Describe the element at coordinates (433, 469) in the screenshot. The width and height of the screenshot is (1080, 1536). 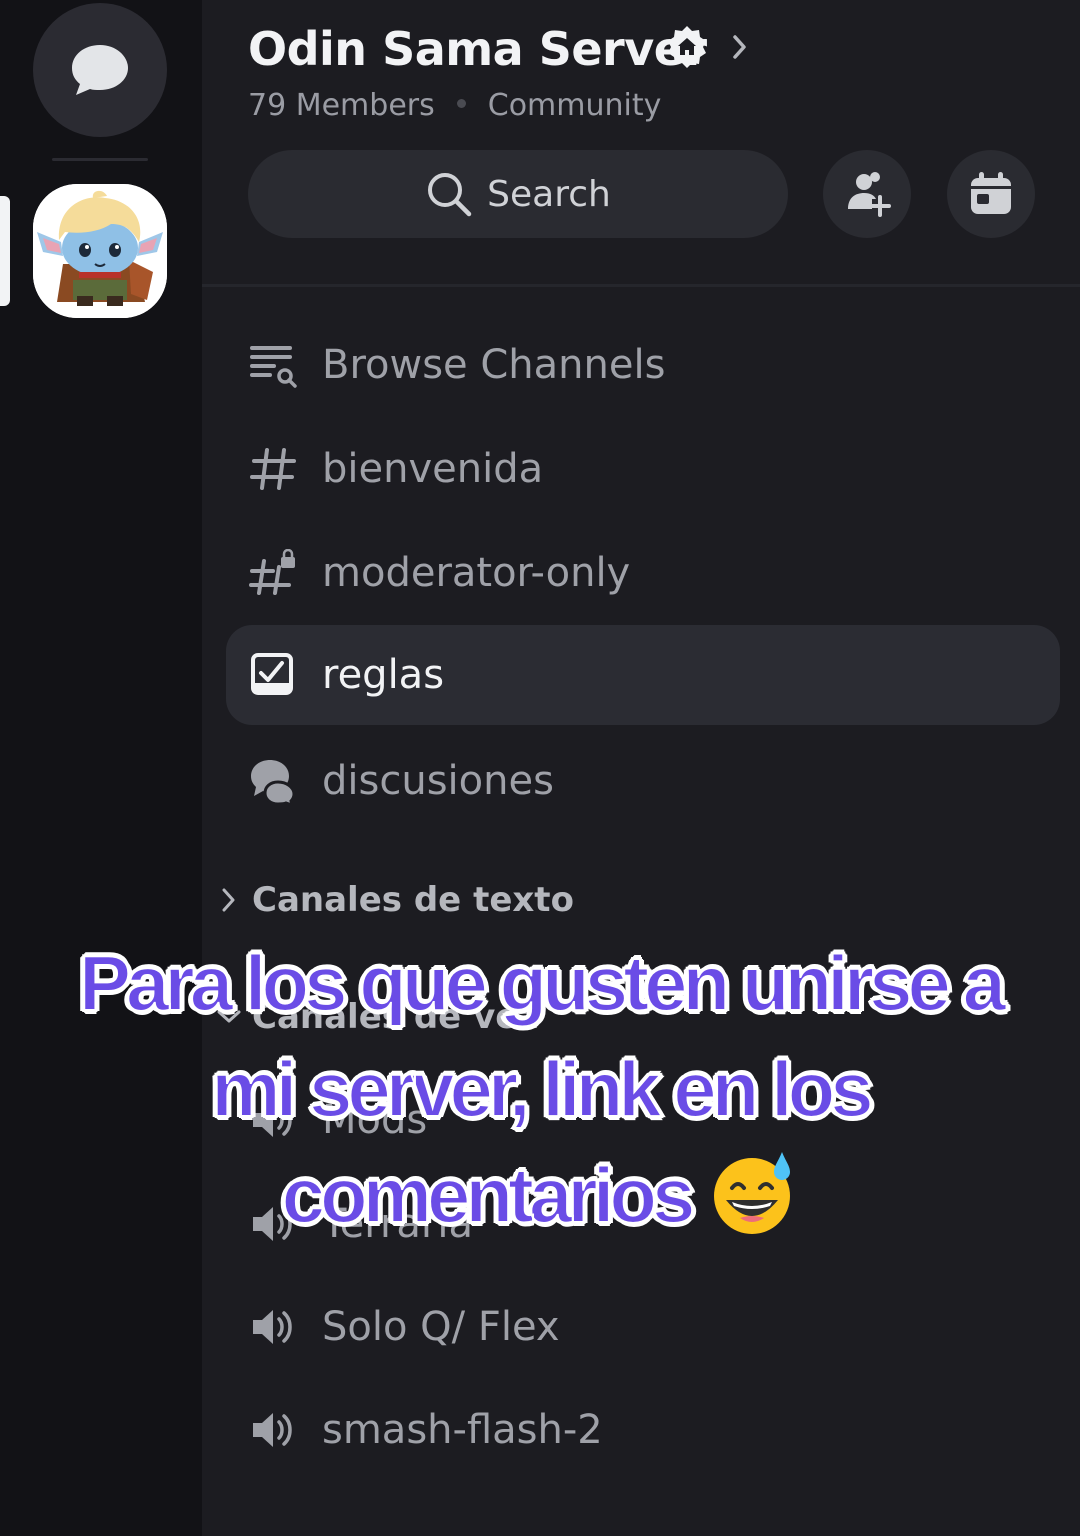
I see `channel-label: bienvenida` at that location.